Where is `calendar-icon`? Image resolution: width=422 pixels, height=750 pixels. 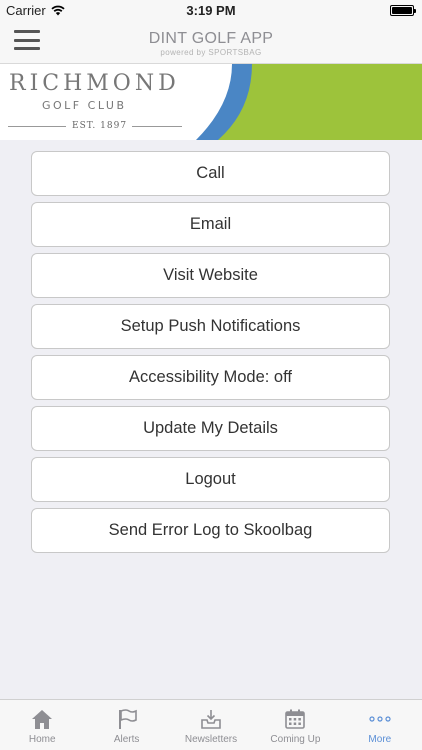
calendar-icon is located at coordinates (295, 719).